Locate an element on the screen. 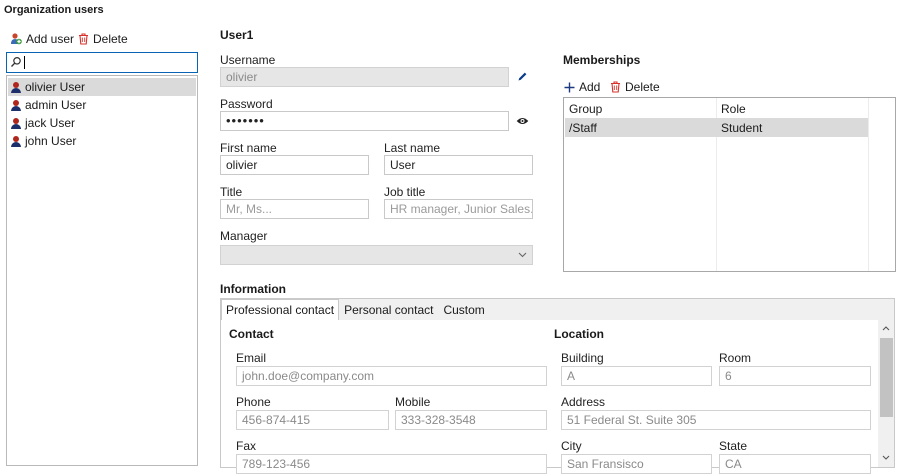 The image size is (900, 474). add-user-button: Add user is located at coordinates (42, 39).